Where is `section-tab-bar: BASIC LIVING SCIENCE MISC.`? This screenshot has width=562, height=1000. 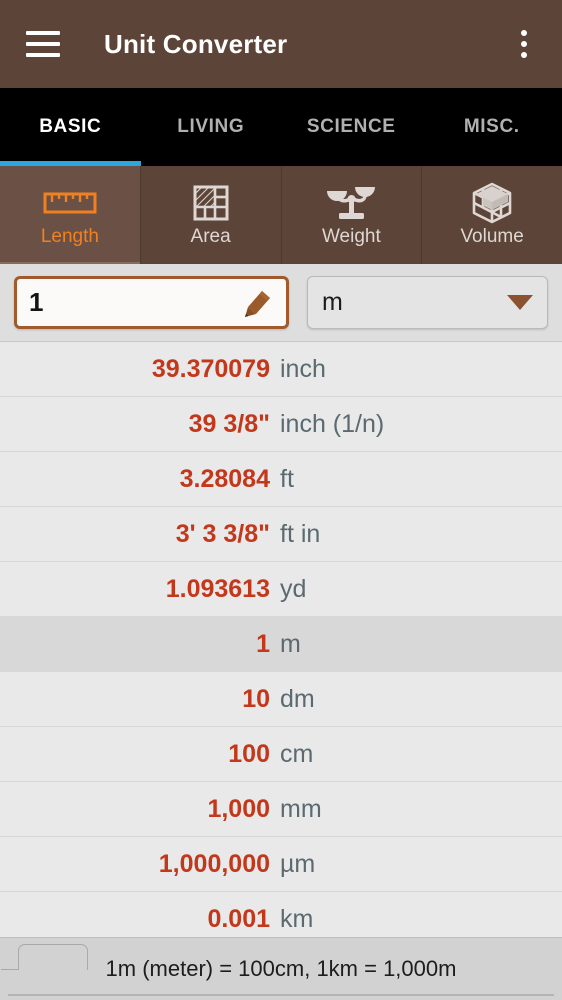
section-tab-bar: BASIC LIVING SCIENCE MISC. is located at coordinates (281, 127).